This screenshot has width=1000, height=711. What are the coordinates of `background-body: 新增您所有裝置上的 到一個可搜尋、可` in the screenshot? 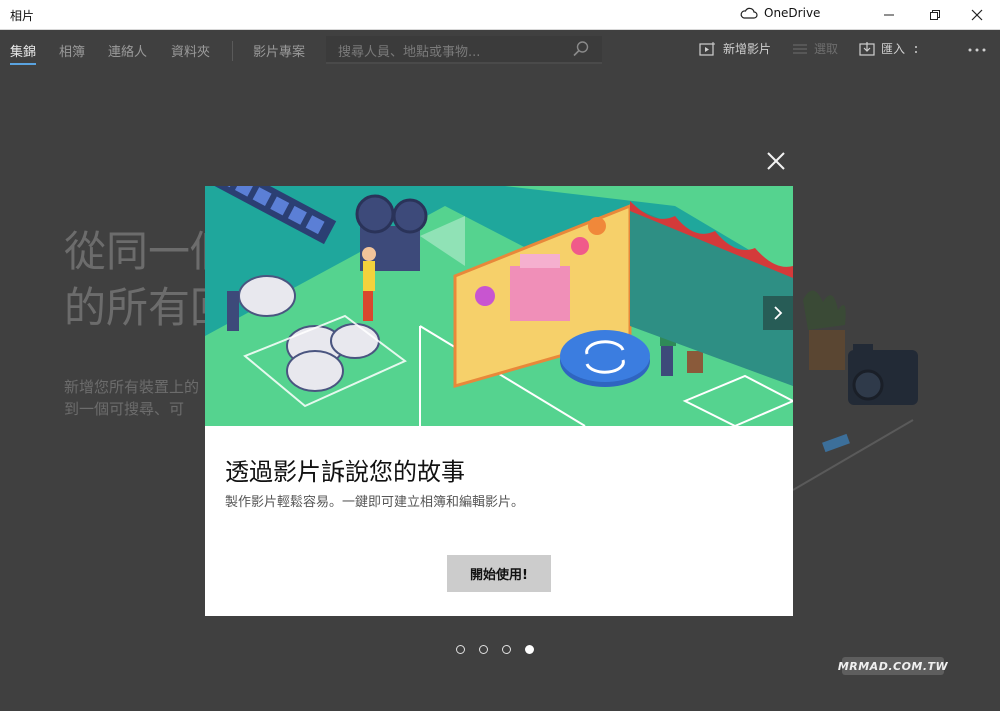 It's located at (131, 398).